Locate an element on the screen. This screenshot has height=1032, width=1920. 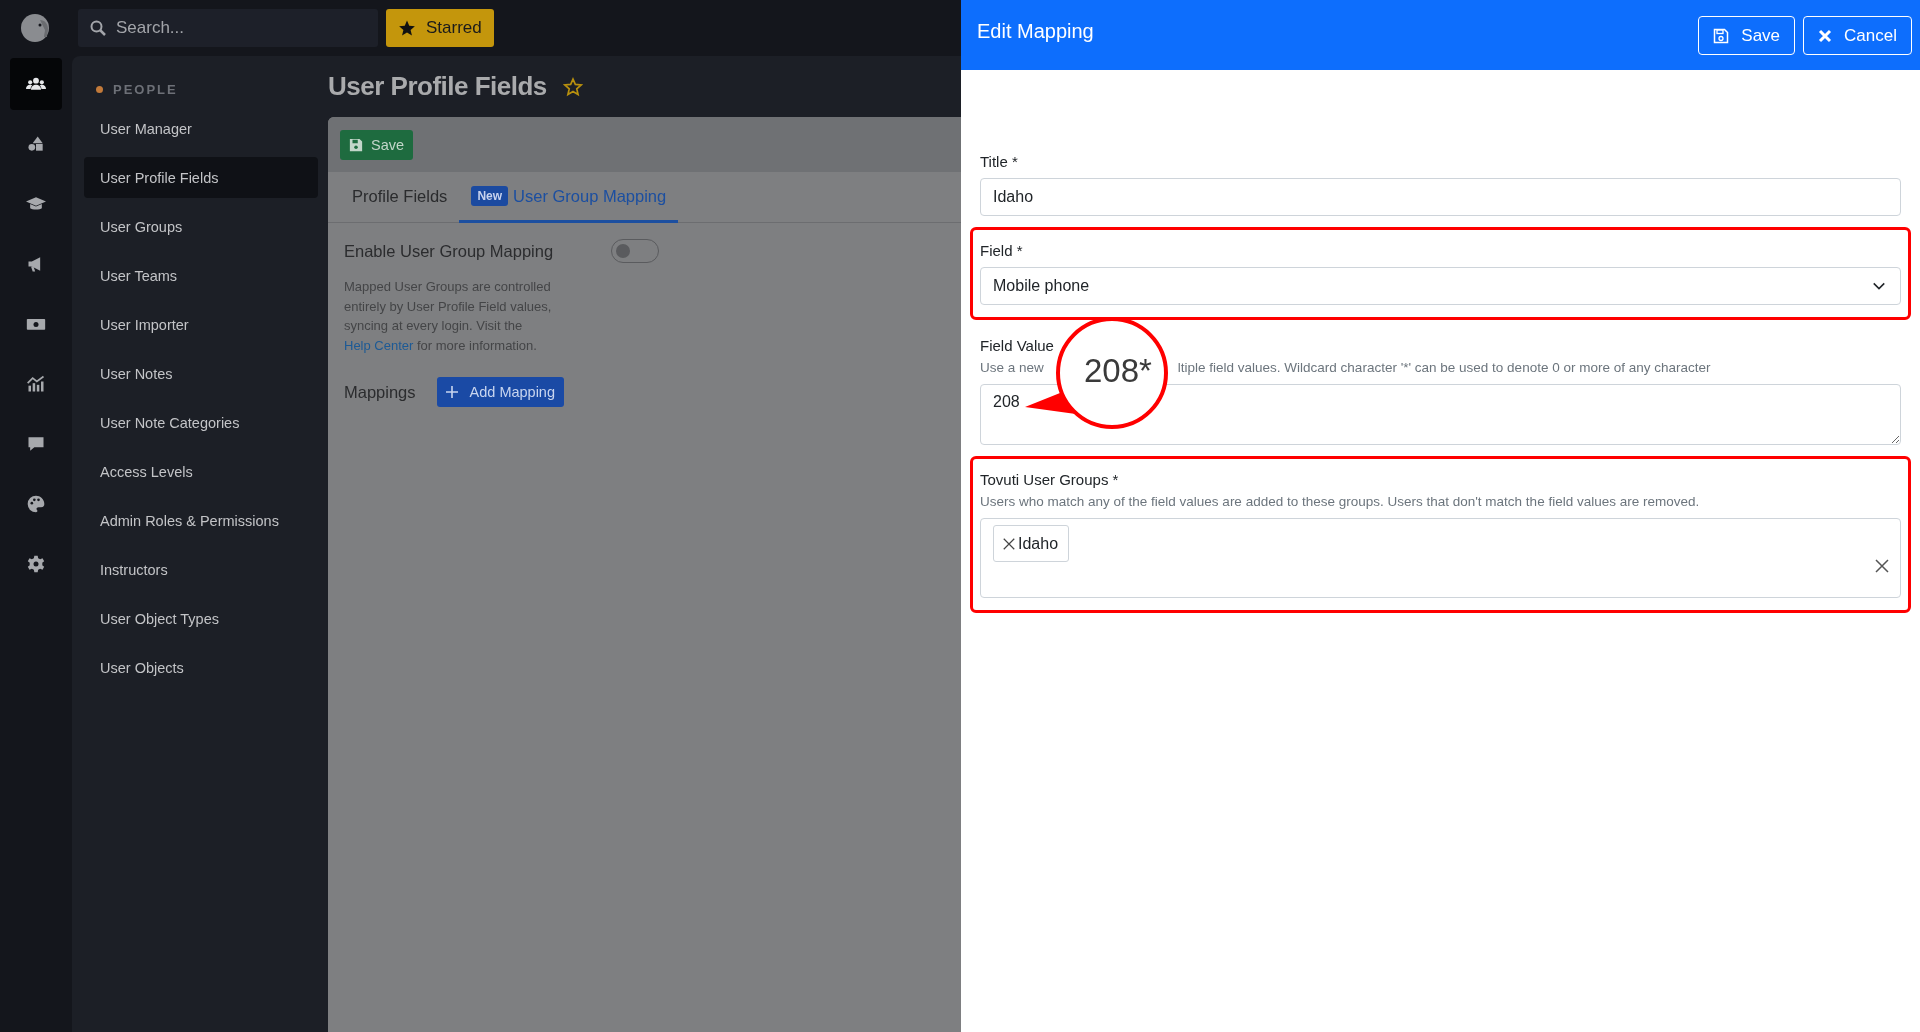
tab-label: Profile Fields is located at coordinates (400, 196).